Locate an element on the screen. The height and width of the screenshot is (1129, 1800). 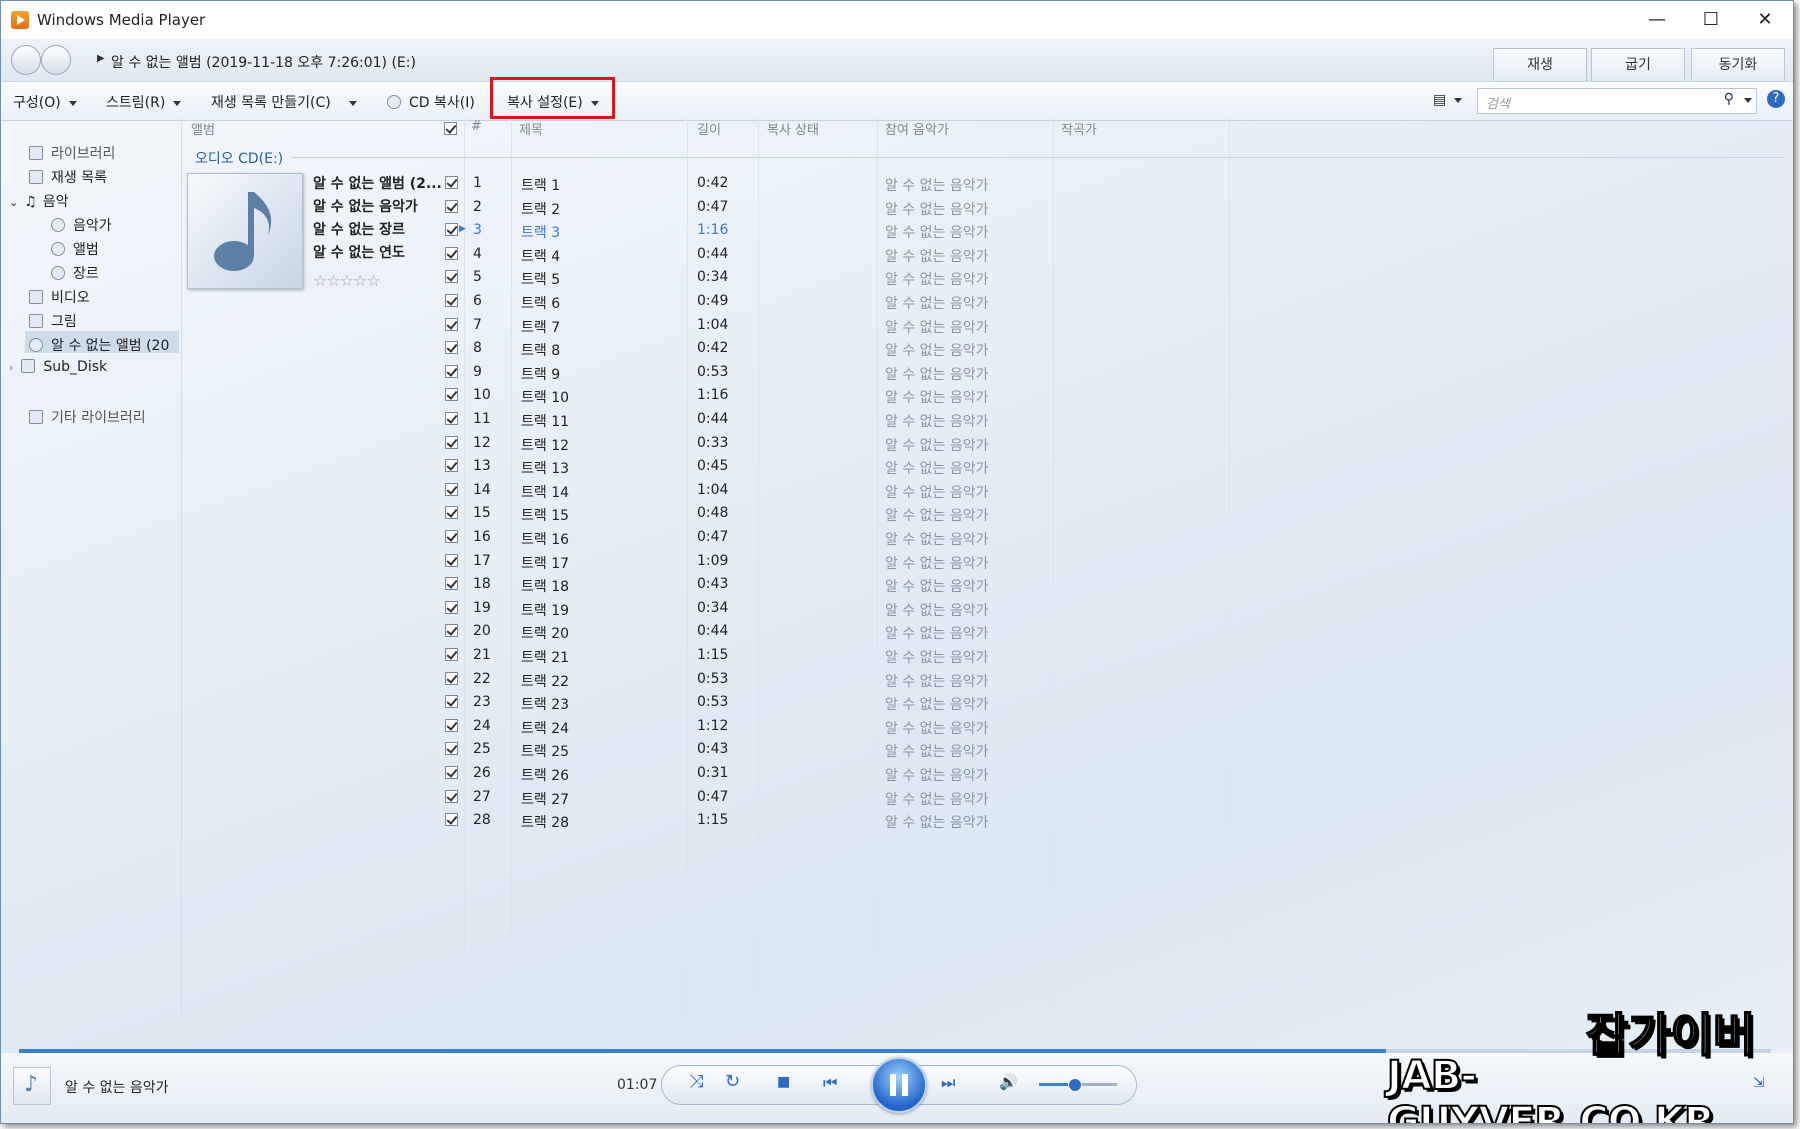
volume-knob is located at coordinates (1075, 1085).